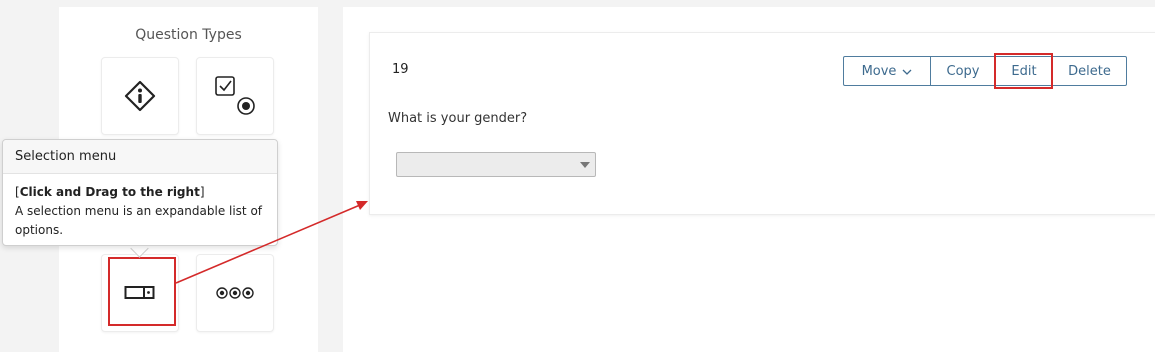  I want to click on info-diamond-icon, so click(140, 96).